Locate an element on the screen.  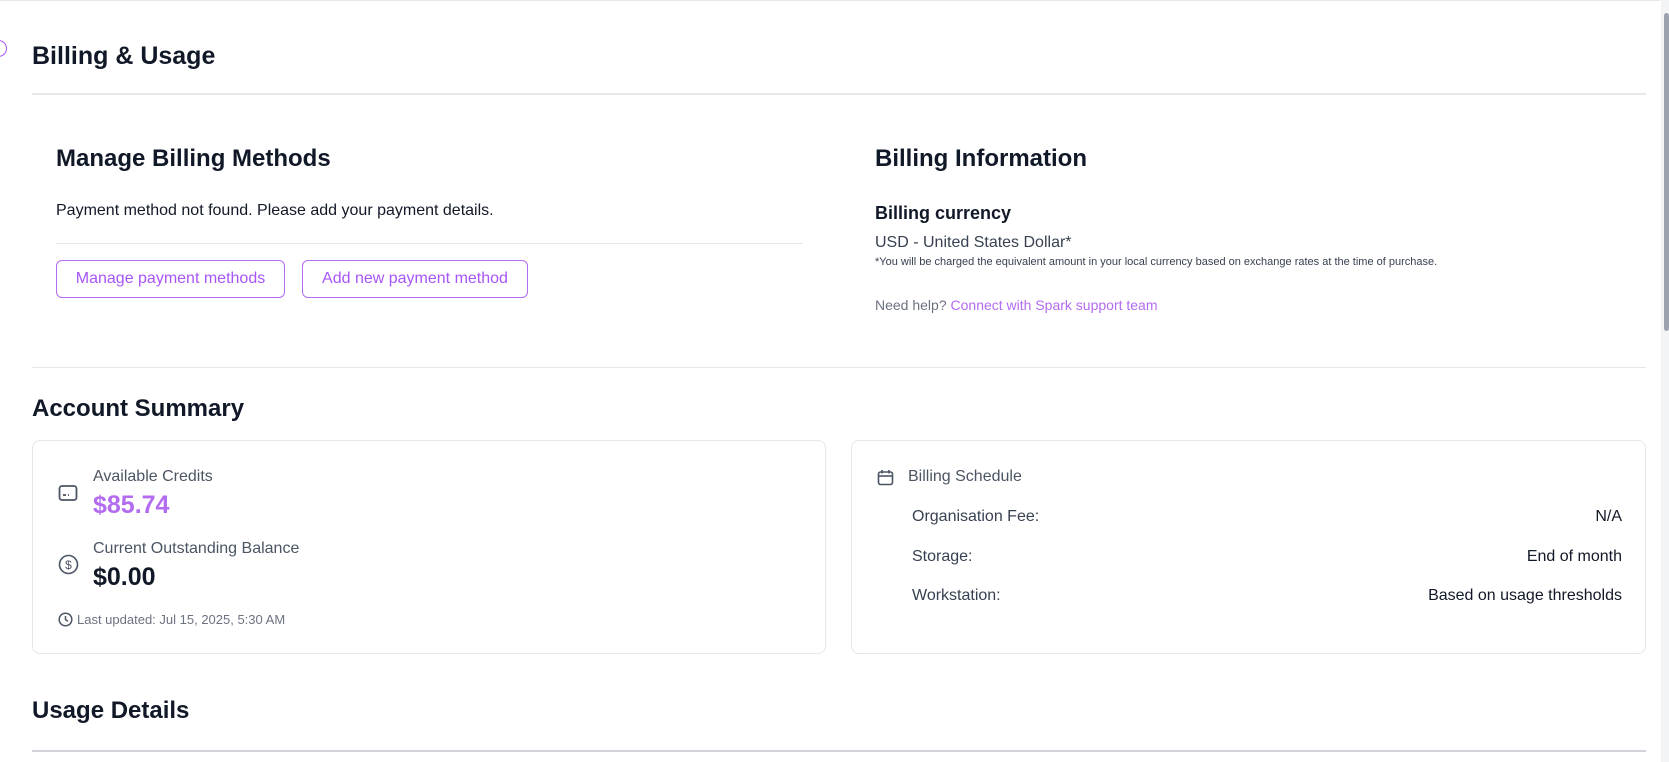
account-summary-title: Account Summary is located at coordinates (138, 408).